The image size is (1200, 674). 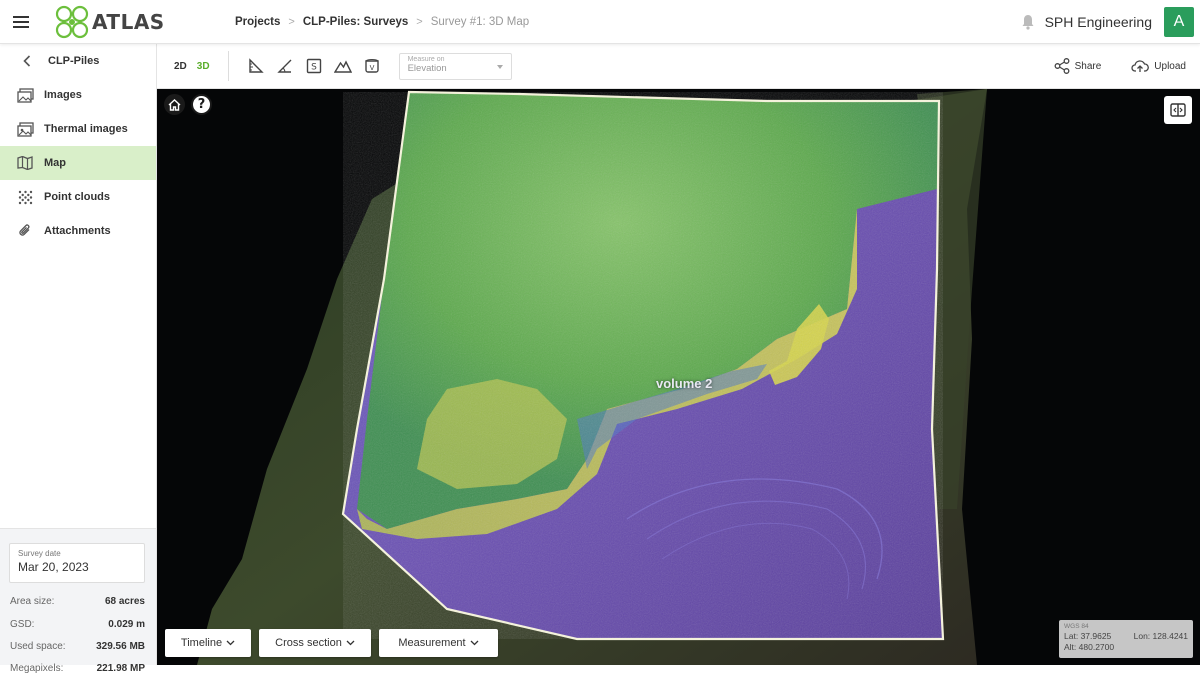 I want to click on stat-area-size: Area size: 68 acres, so click(x=77, y=601).